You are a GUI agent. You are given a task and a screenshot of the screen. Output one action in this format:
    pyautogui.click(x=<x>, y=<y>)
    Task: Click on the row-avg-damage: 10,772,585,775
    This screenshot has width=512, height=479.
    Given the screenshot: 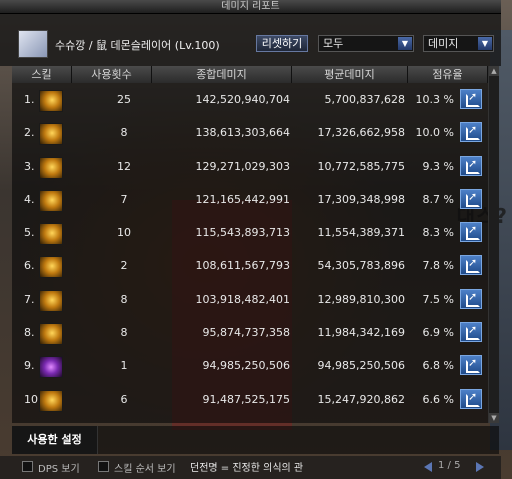 What is the action you would take?
    pyautogui.click(x=361, y=166)
    